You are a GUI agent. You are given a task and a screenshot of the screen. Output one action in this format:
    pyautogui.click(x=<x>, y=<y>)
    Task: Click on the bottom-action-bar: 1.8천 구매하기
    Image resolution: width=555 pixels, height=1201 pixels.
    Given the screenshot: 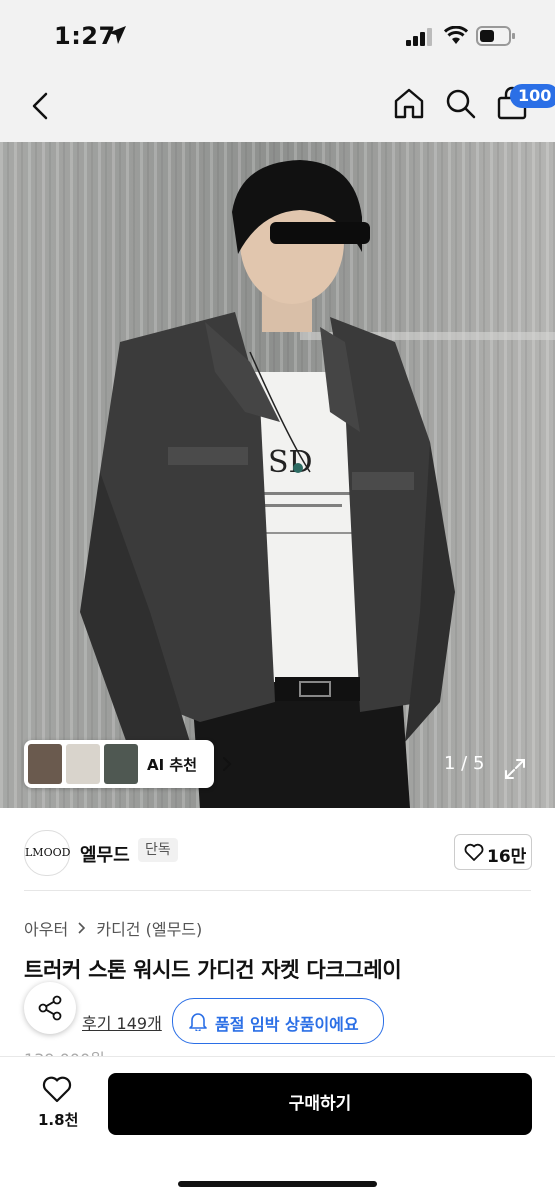 What is the action you would take?
    pyautogui.click(x=277, y=1128)
    